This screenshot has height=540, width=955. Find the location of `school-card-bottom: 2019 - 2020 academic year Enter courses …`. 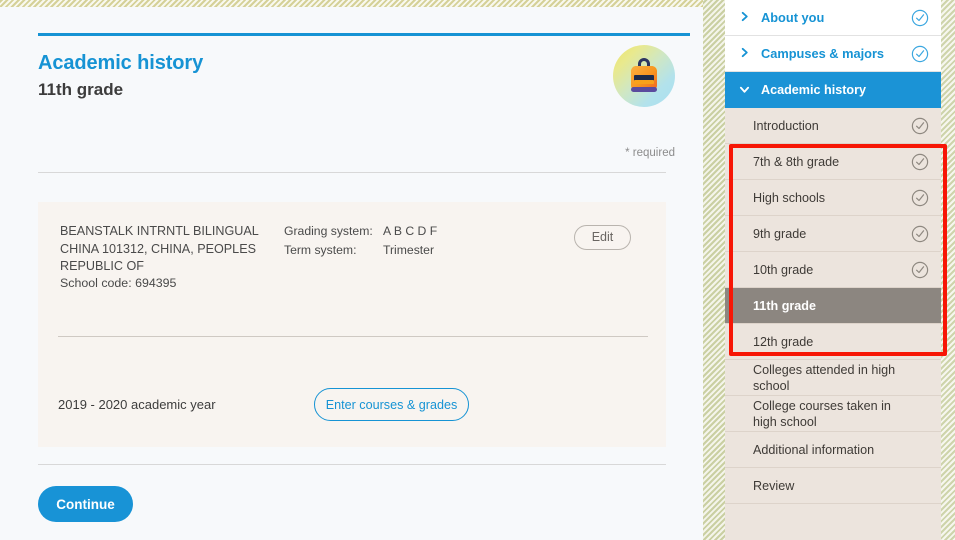

school-card-bottom: 2019 - 2020 academic year Enter courses … is located at coordinates (352, 399).